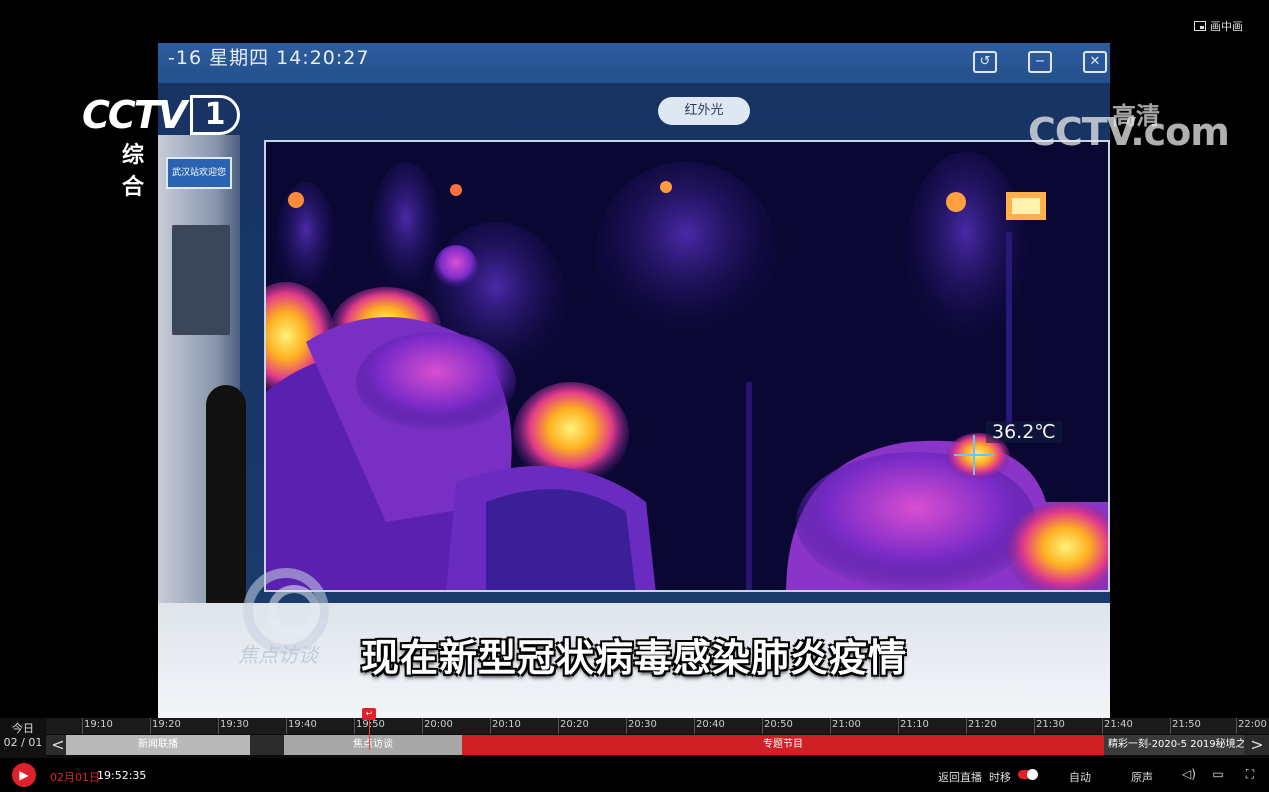  I want to click on date-selector: 今日 02 / 01, so click(23, 738).